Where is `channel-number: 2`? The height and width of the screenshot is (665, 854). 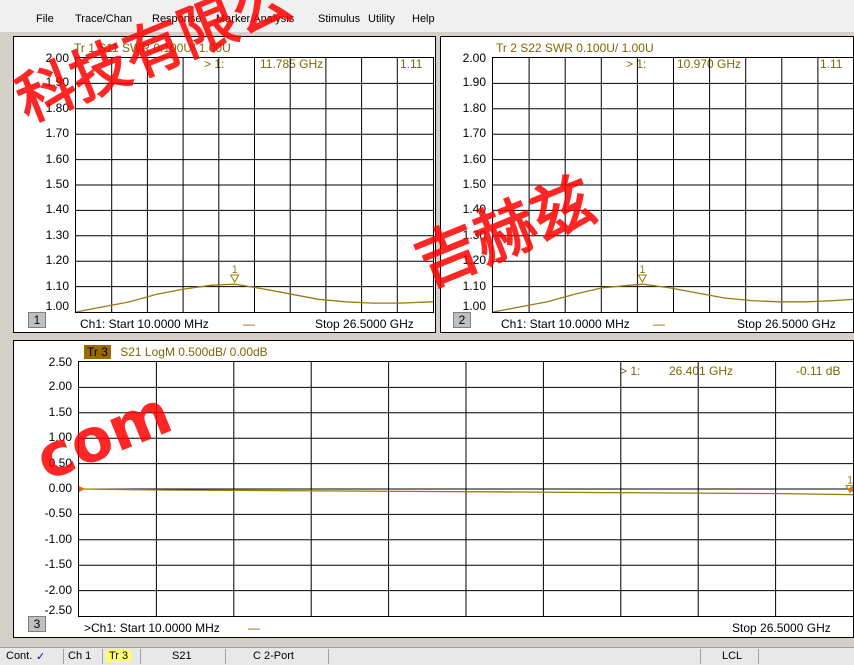
channel-number: 2 is located at coordinates (462, 320).